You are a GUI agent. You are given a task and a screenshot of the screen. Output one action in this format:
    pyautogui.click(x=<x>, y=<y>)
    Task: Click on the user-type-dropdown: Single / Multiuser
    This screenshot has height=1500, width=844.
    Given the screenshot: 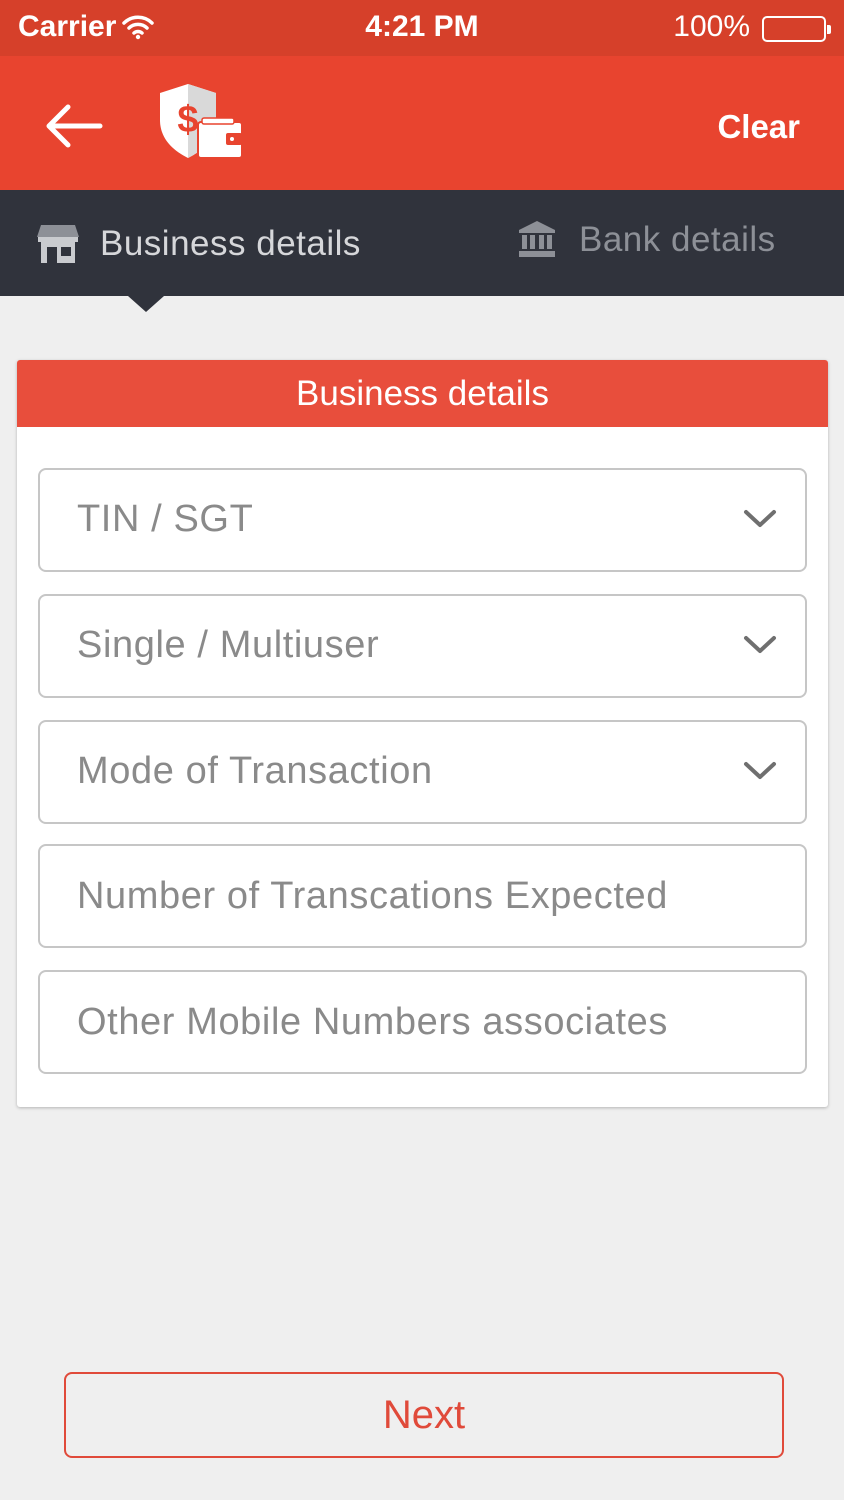 What is the action you would take?
    pyautogui.click(x=422, y=646)
    